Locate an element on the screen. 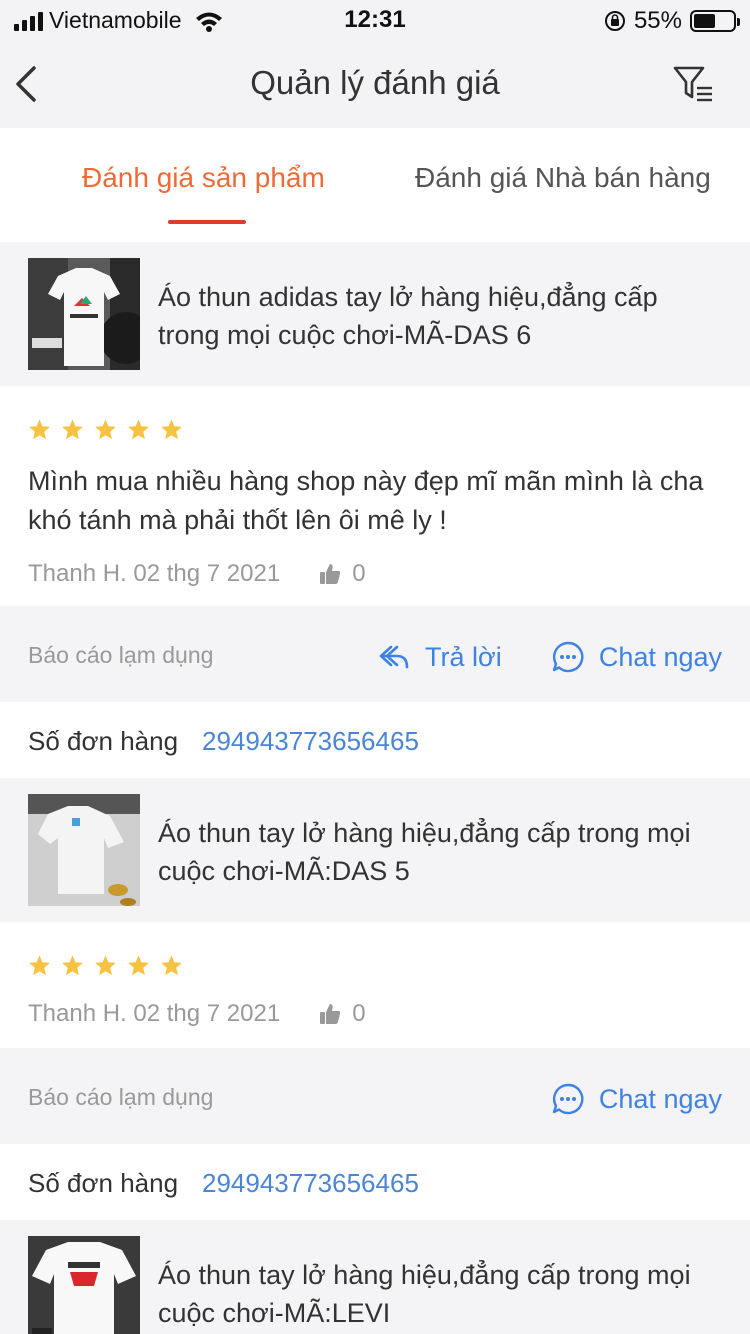 This screenshot has width=750, height=1334. navigation-bar: Quản lý đánh giá is located at coordinates (375, 84).